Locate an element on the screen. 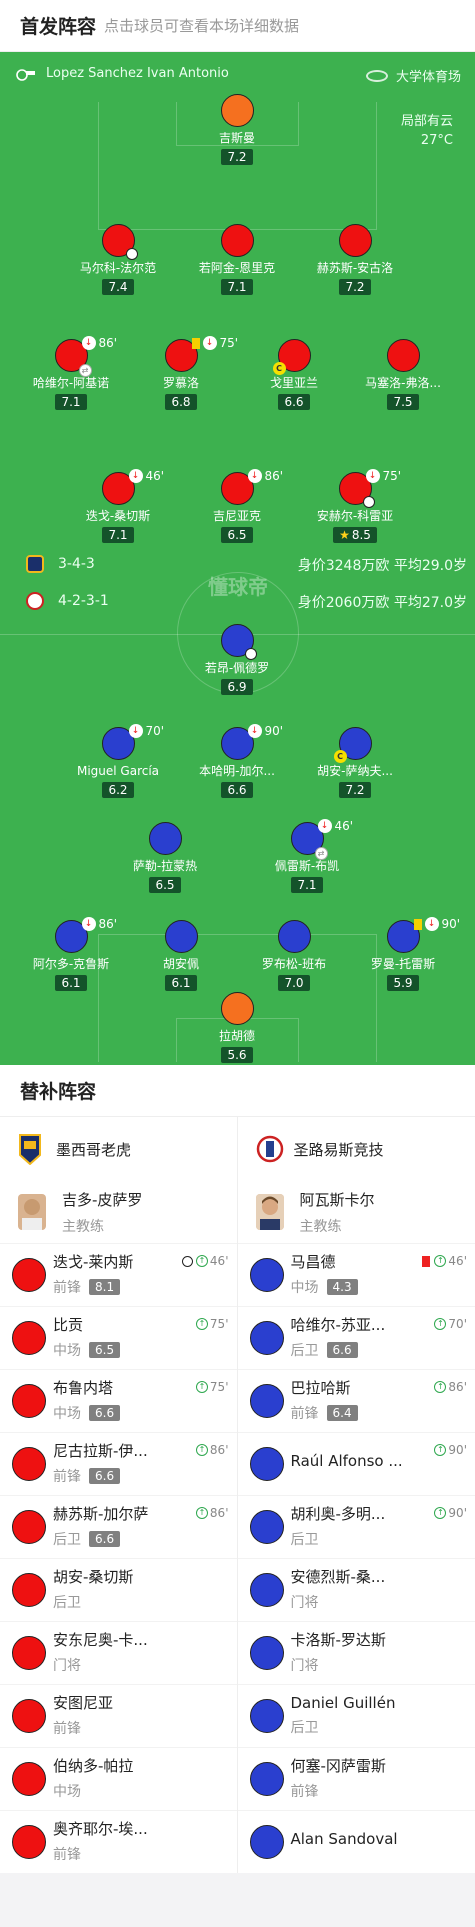  home-value: 身价3248万欧 平均29.0岁 is located at coordinates (382, 566).